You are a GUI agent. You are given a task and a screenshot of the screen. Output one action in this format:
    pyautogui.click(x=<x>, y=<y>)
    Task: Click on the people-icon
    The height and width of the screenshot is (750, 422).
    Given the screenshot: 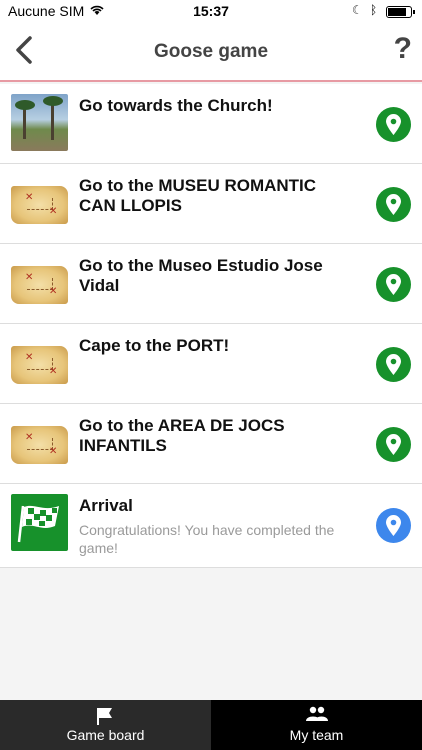 What is the action you would take?
    pyautogui.click(x=317, y=716)
    